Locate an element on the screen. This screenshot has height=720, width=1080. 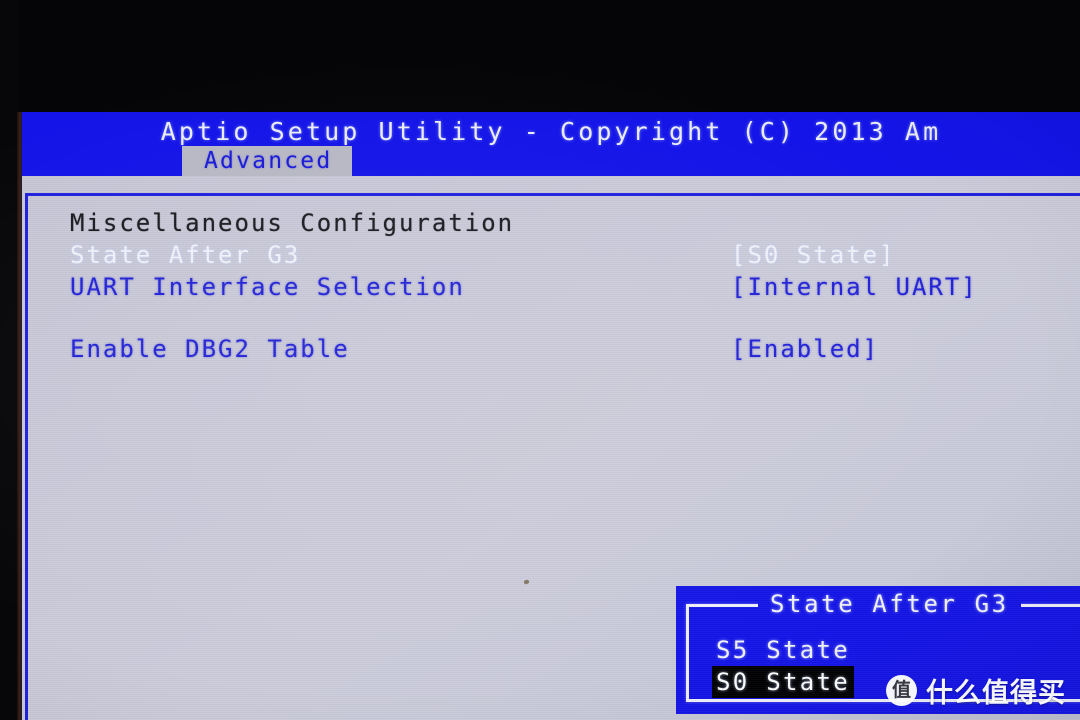
setting-value-uart-interface-selection: [Internal UART] is located at coordinates (854, 287).